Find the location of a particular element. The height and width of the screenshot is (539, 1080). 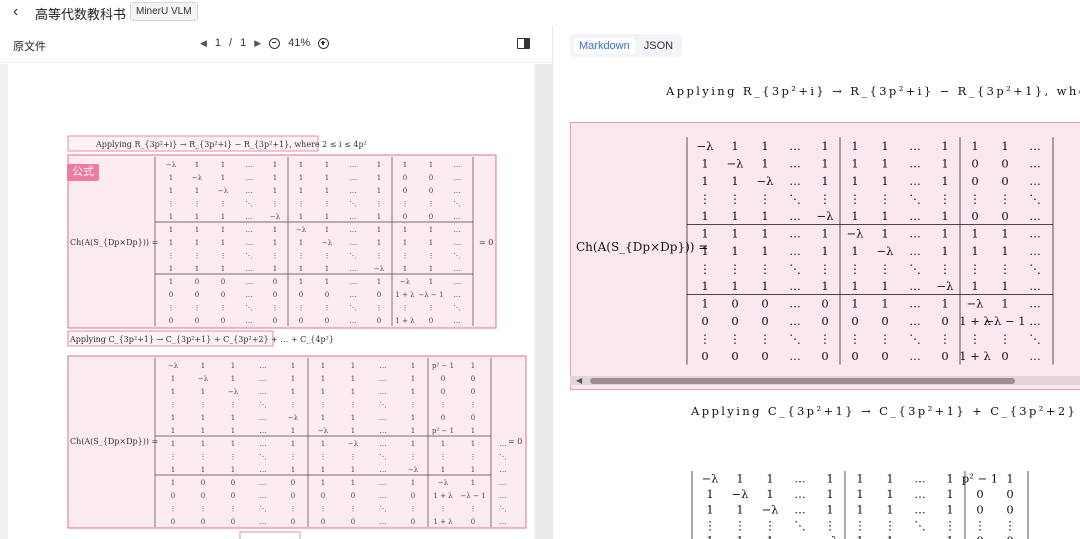

source-toolbar: 原文件 ◀ 1 / 1 ▶ 41% is located at coordinates (276, 44).